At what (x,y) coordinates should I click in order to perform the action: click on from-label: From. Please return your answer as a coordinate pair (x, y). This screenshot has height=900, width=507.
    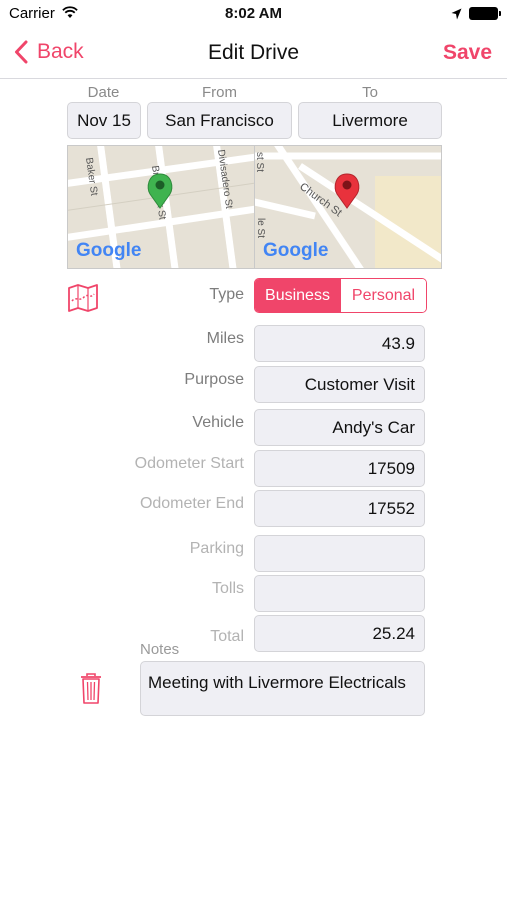
    Looking at the image, I should click on (219, 92).